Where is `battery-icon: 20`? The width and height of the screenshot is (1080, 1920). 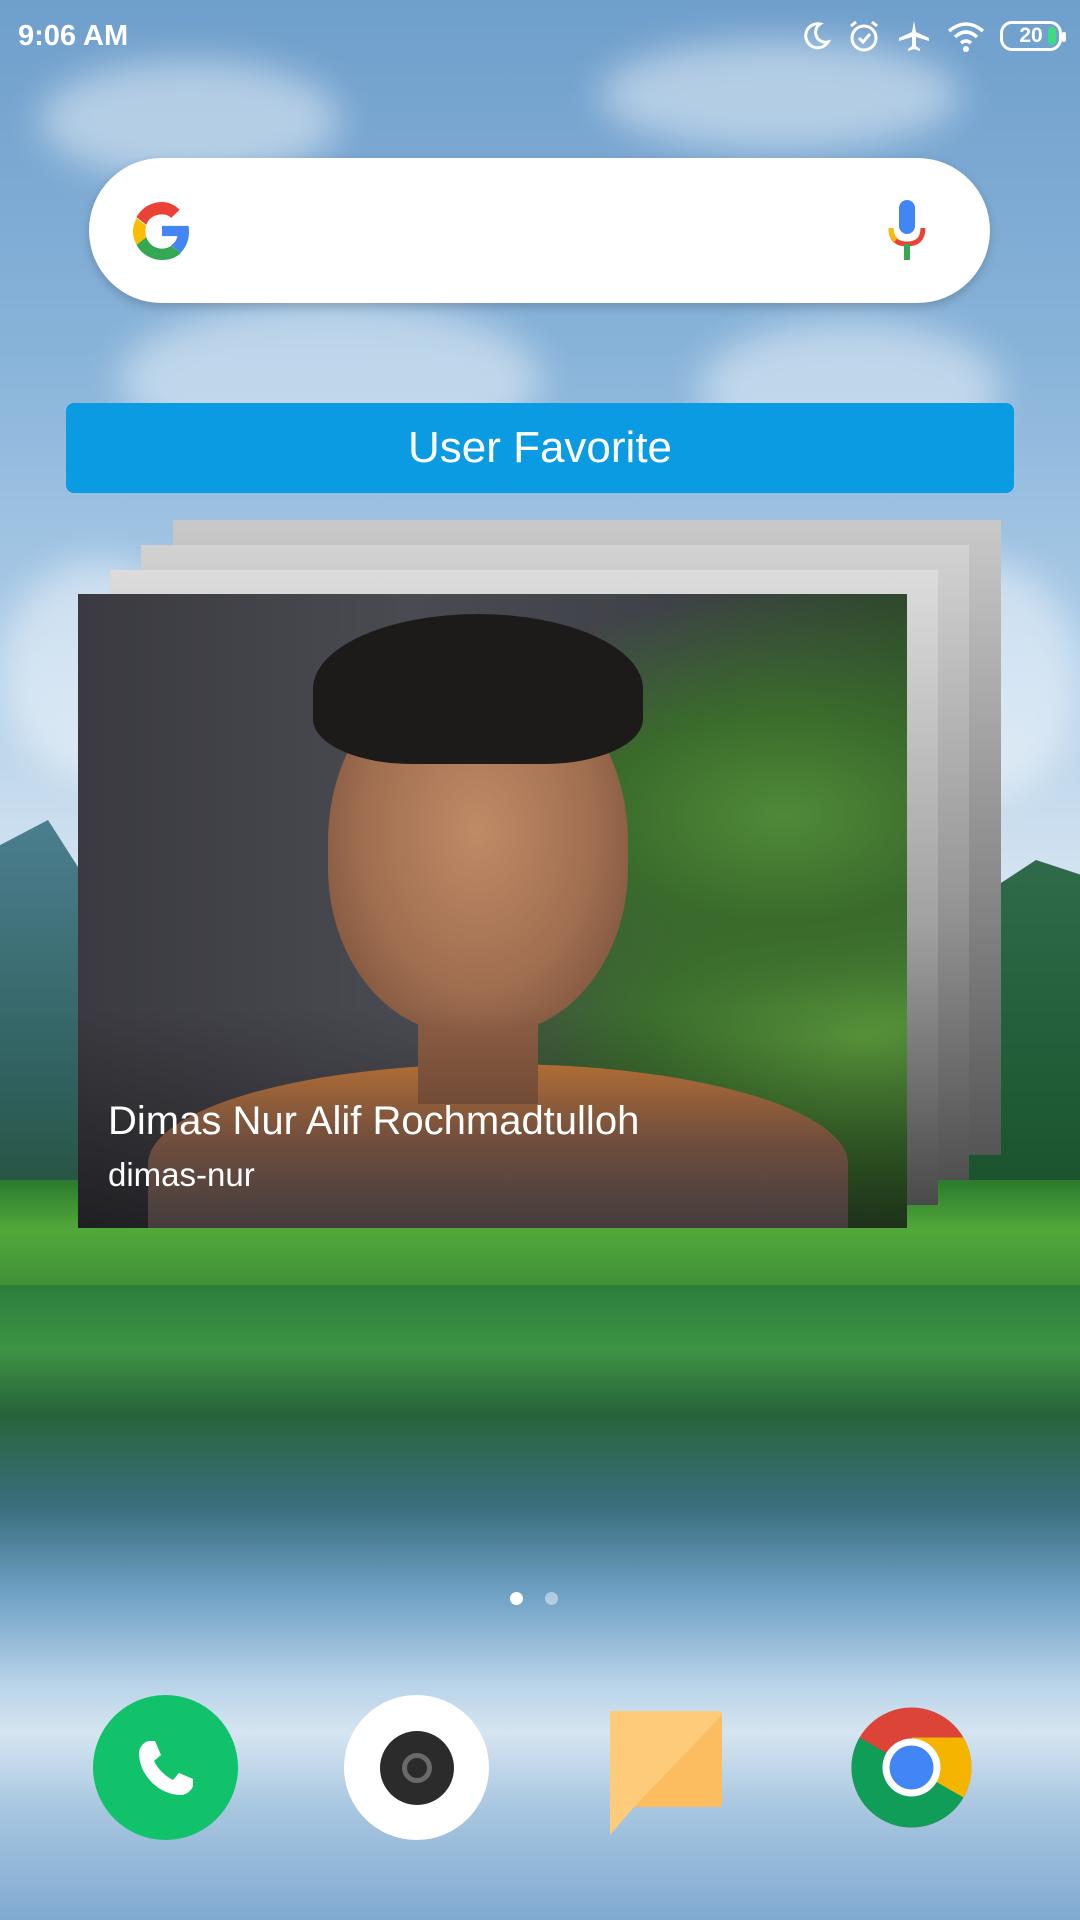 battery-icon: 20 is located at coordinates (1033, 36).